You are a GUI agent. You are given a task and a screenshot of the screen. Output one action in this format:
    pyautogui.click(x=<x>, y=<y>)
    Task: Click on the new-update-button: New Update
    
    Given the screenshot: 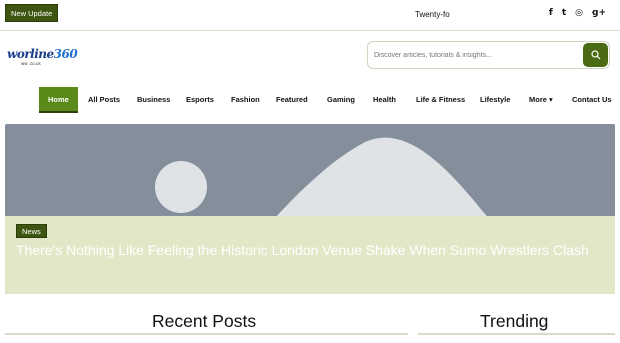 What is the action you would take?
    pyautogui.click(x=32, y=13)
    